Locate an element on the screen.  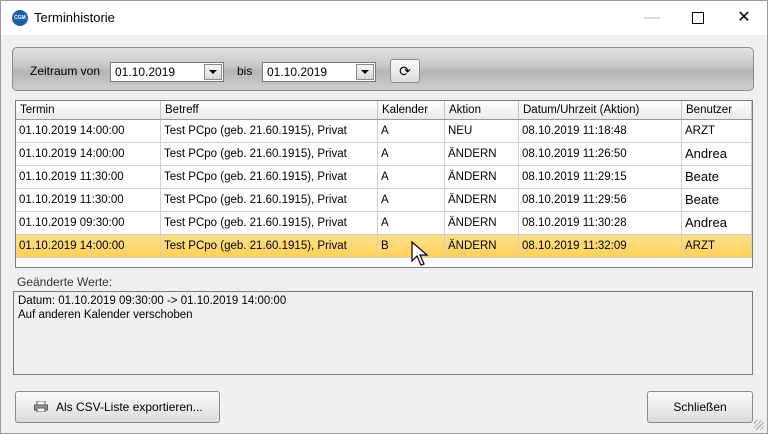
col-datum-aktion-cell: 08.10.2019 11:32:09 is located at coordinates (600, 246).